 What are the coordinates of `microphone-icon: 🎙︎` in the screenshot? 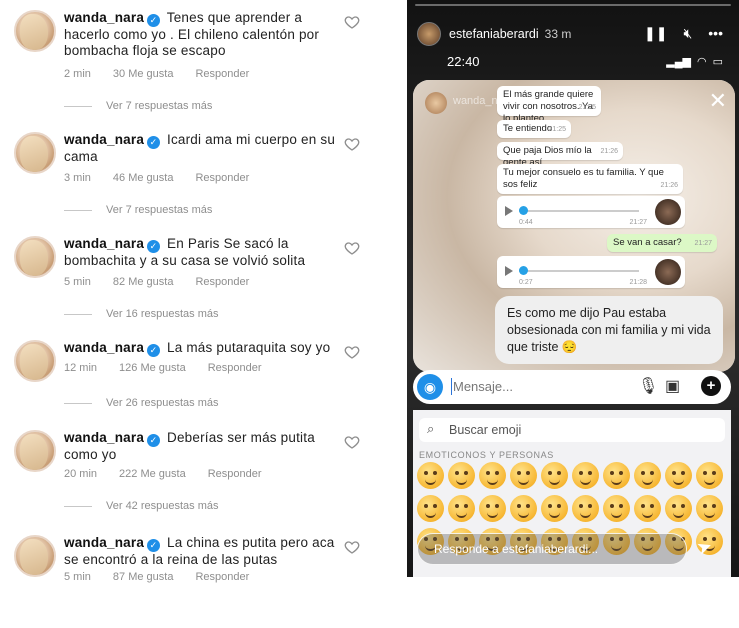 It's located at (648, 386).